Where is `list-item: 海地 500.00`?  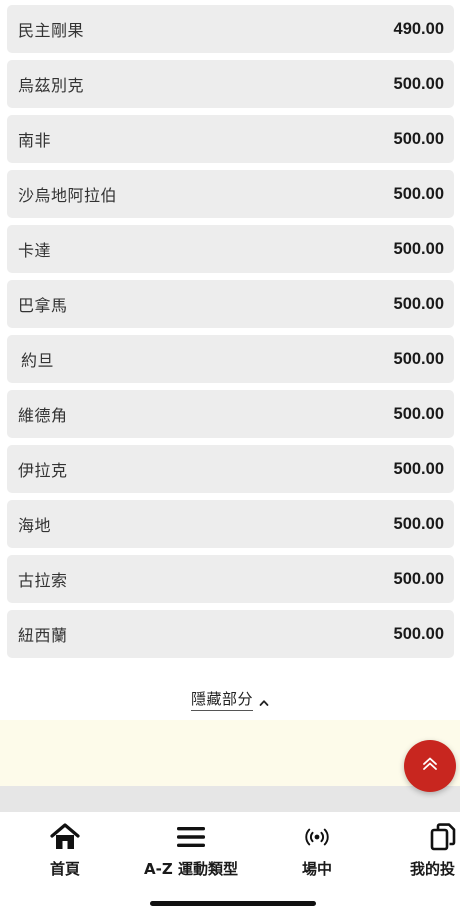
list-item: 海地 500.00 is located at coordinates (230, 524).